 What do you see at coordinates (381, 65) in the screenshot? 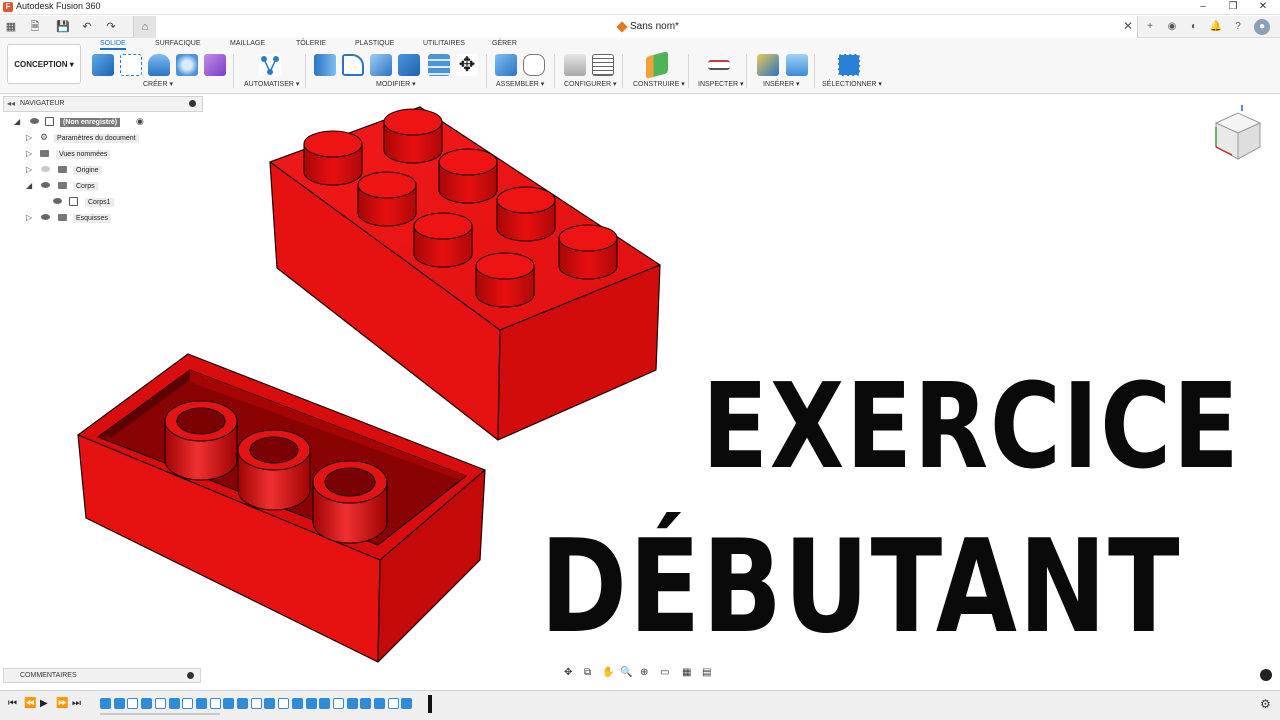
I see `shell-icon` at bounding box center [381, 65].